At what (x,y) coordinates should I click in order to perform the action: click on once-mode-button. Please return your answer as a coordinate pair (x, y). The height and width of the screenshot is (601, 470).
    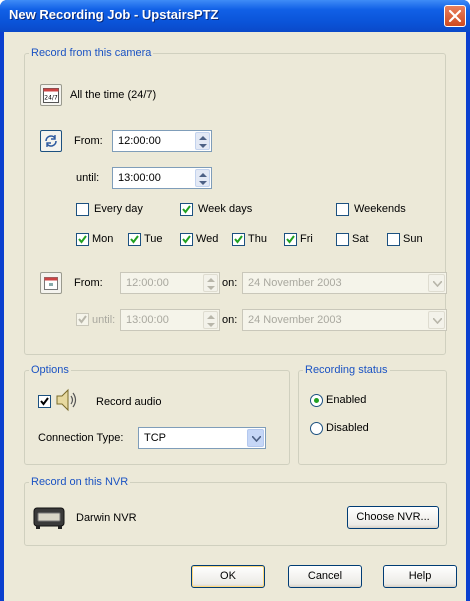
    Looking at the image, I should click on (51, 283).